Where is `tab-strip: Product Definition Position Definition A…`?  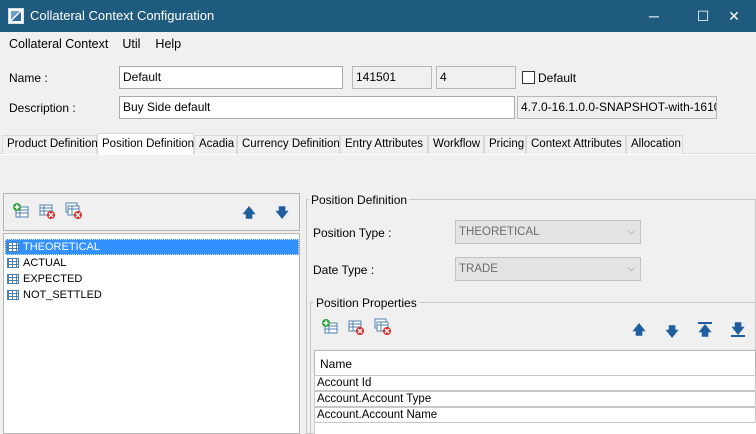 tab-strip: Product Definition Position Definition A… is located at coordinates (378, 144).